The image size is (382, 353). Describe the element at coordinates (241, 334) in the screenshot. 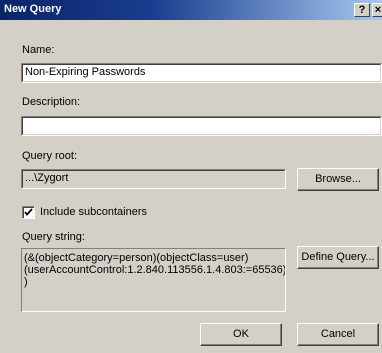

I see `ok-button: OK` at that location.